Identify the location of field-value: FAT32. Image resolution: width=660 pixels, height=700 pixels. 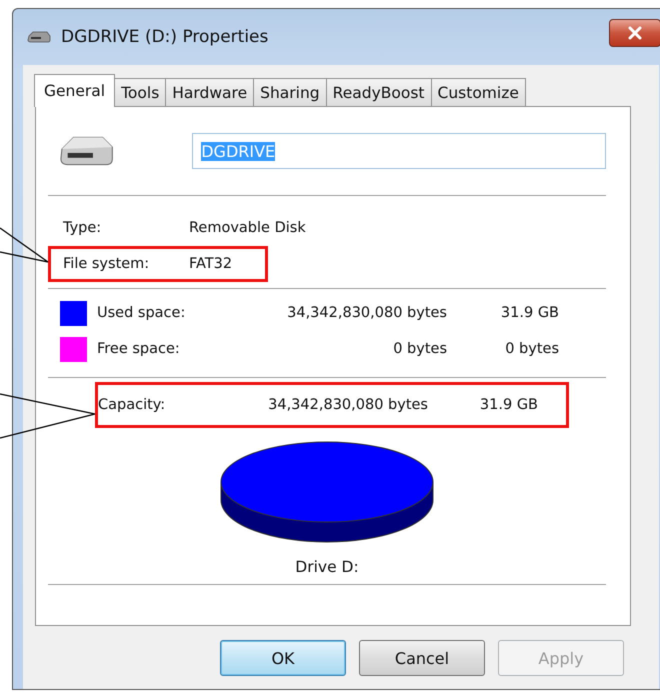
(210, 264).